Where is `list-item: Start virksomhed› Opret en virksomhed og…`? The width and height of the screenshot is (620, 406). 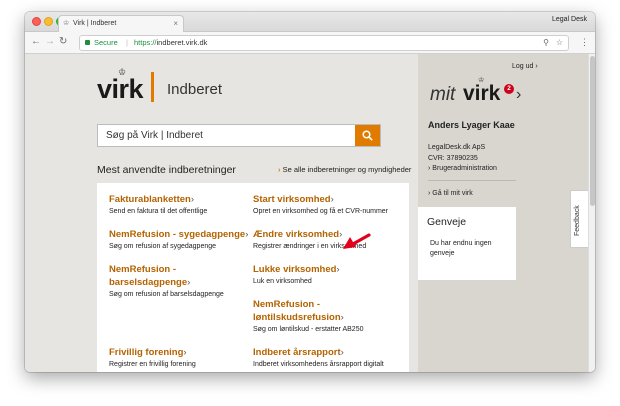 list-item: Start virksomhed› Opret en virksomhed og… is located at coordinates (320, 205).